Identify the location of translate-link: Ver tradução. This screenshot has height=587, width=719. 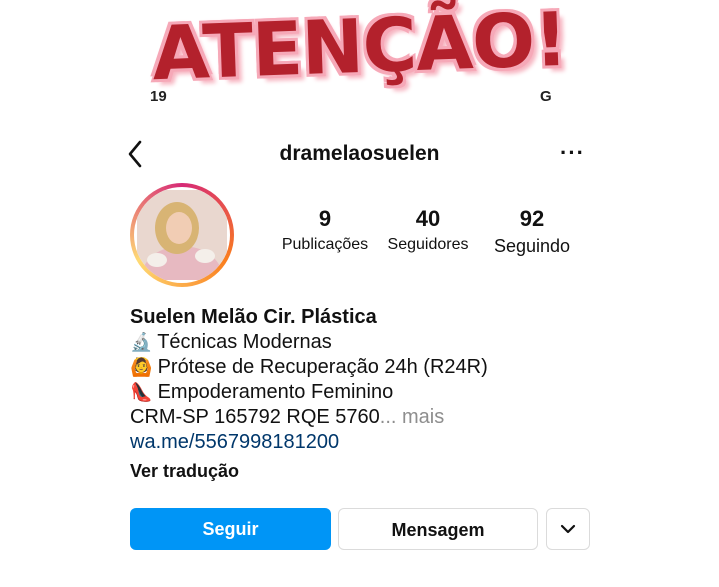
(360, 471).